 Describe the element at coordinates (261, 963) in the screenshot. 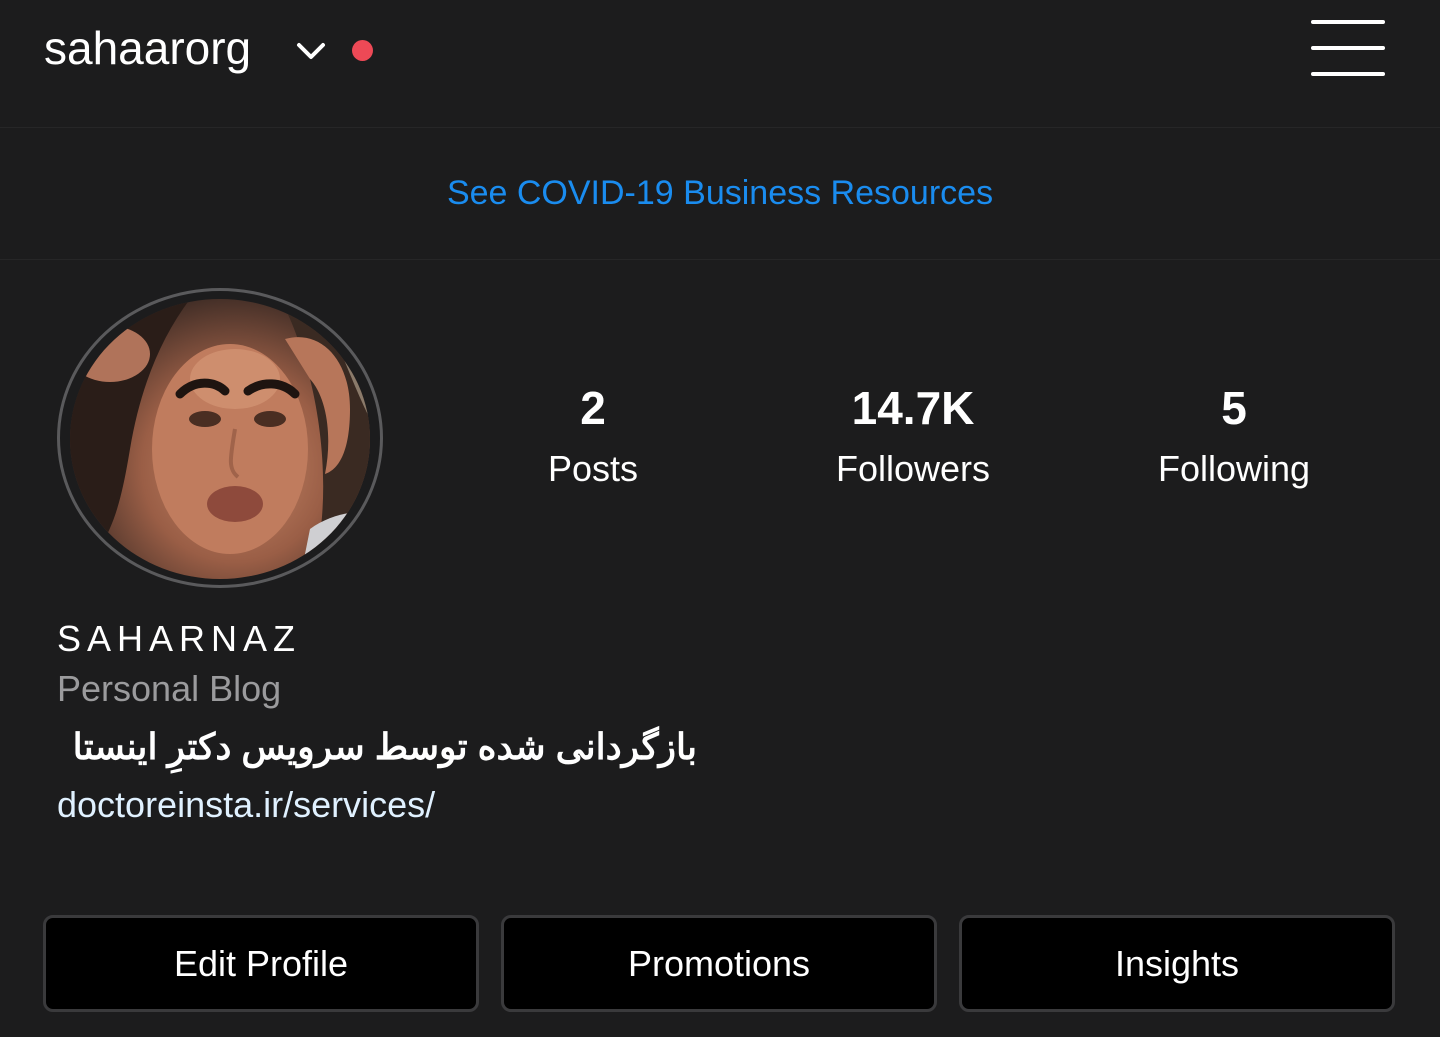

I see `edit-profile-button: Edit Profile` at that location.